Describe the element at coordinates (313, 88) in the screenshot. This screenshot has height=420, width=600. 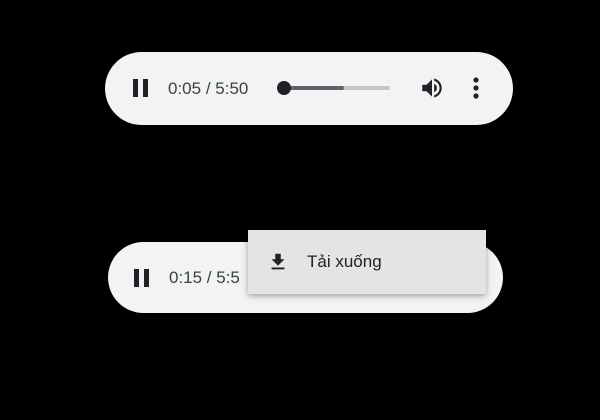
I see `seek-progress-fill` at that location.